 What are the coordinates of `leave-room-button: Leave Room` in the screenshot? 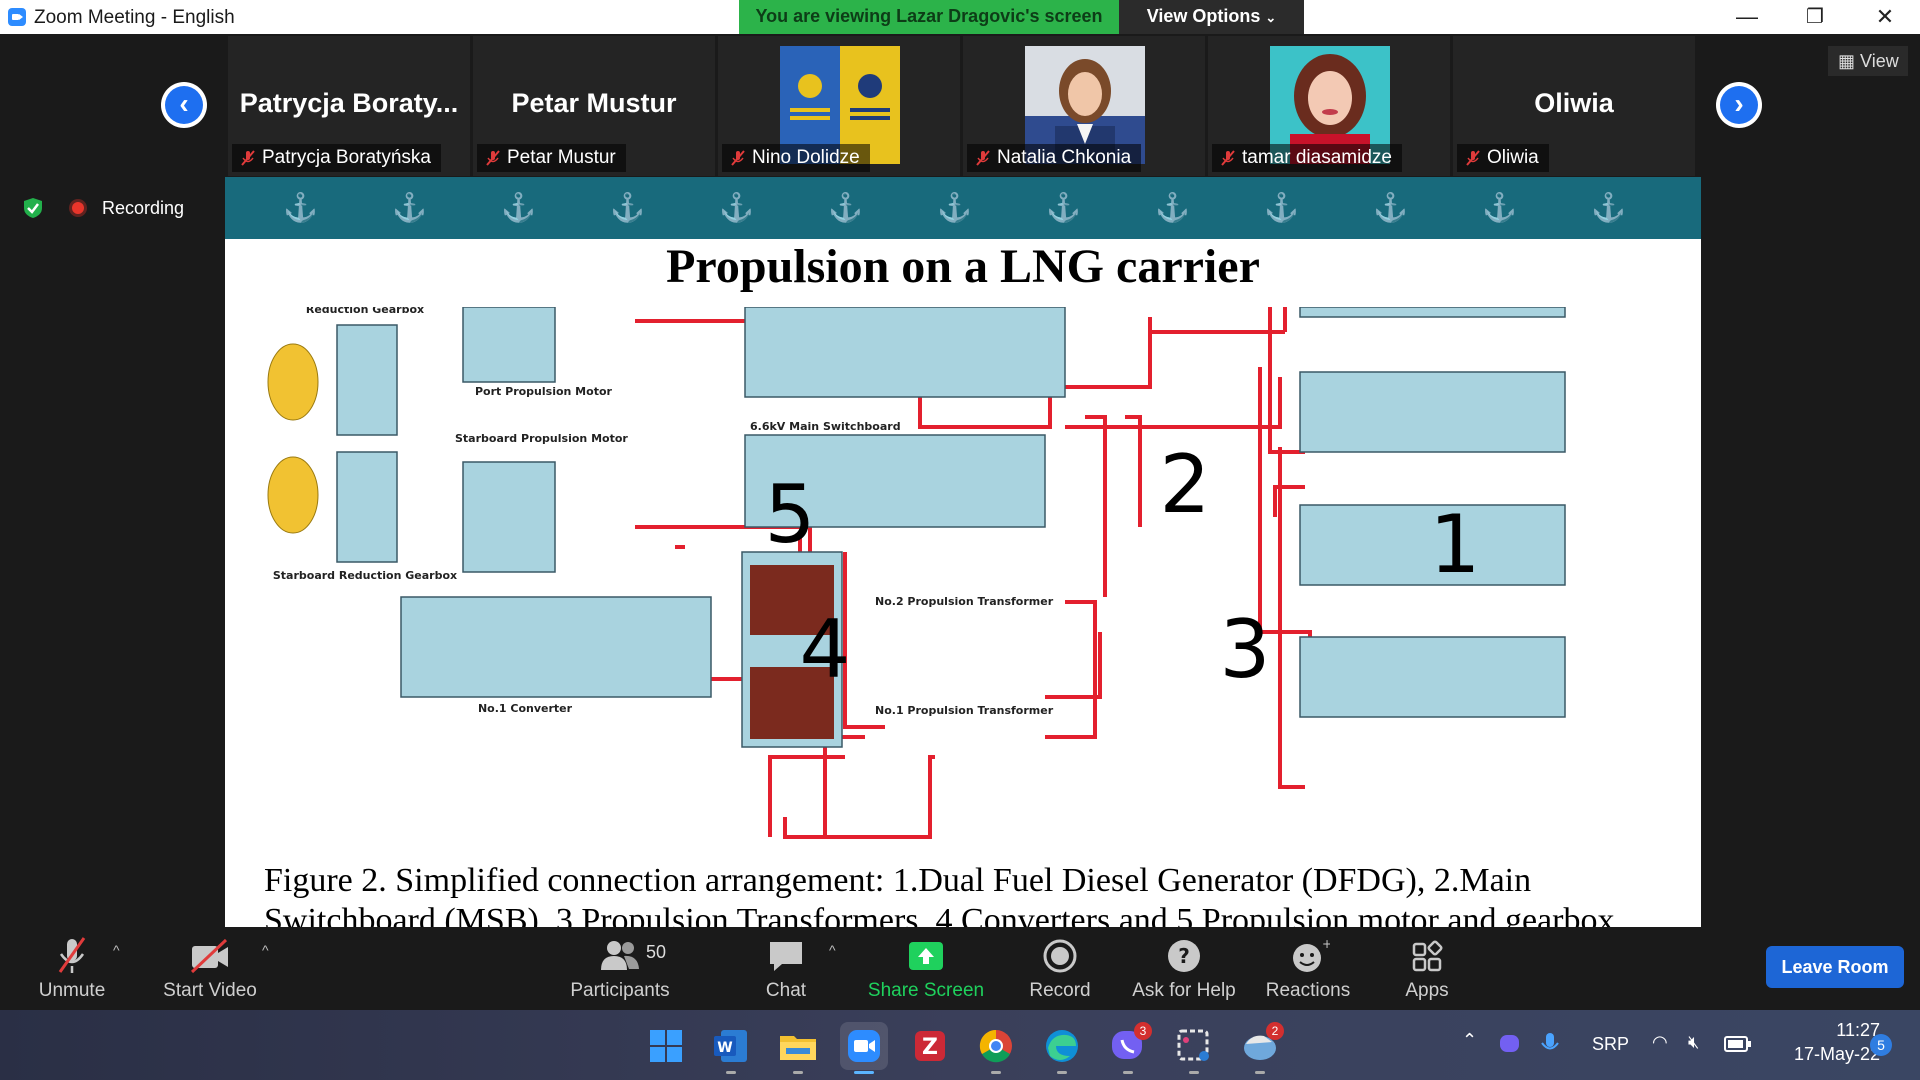 It's located at (1835, 967).